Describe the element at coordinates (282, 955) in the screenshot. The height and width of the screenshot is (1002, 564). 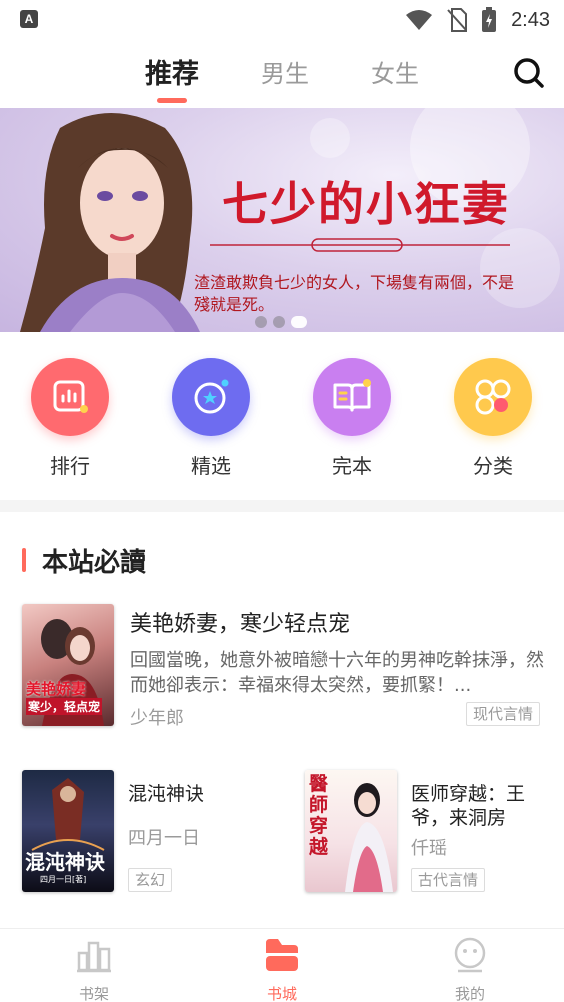
I see `bookstore-icon` at that location.